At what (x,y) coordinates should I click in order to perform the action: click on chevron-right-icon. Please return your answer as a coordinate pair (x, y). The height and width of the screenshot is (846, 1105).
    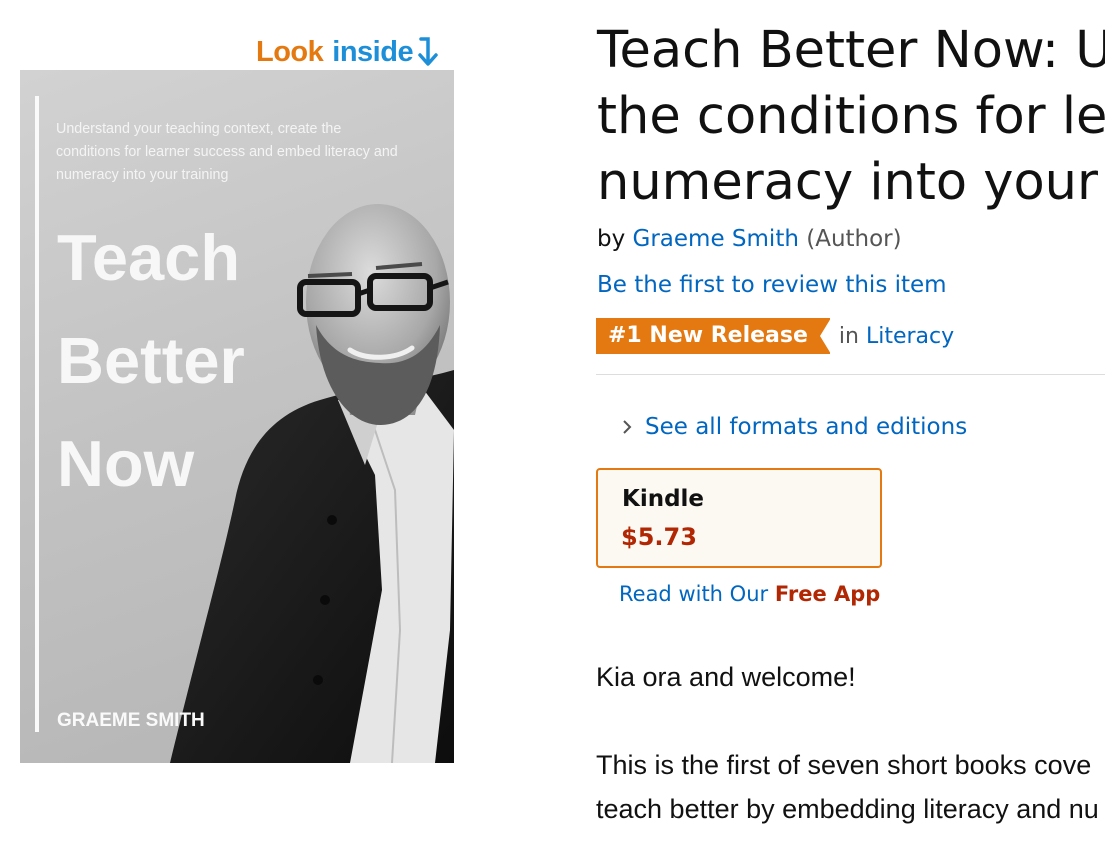
    Looking at the image, I should click on (627, 427).